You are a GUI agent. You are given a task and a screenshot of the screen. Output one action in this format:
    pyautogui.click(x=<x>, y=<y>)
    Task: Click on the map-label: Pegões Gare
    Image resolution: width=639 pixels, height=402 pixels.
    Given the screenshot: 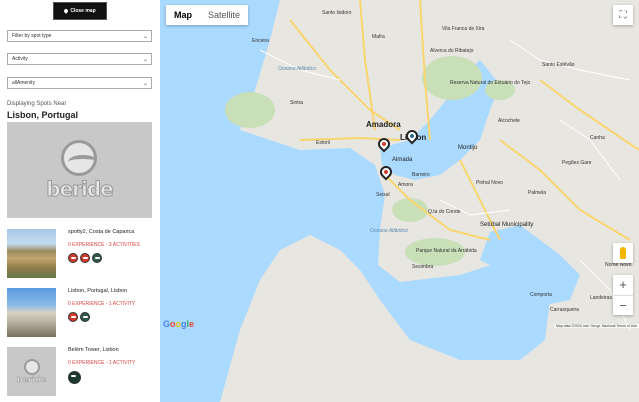 What is the action you would take?
    pyautogui.click(x=577, y=163)
    